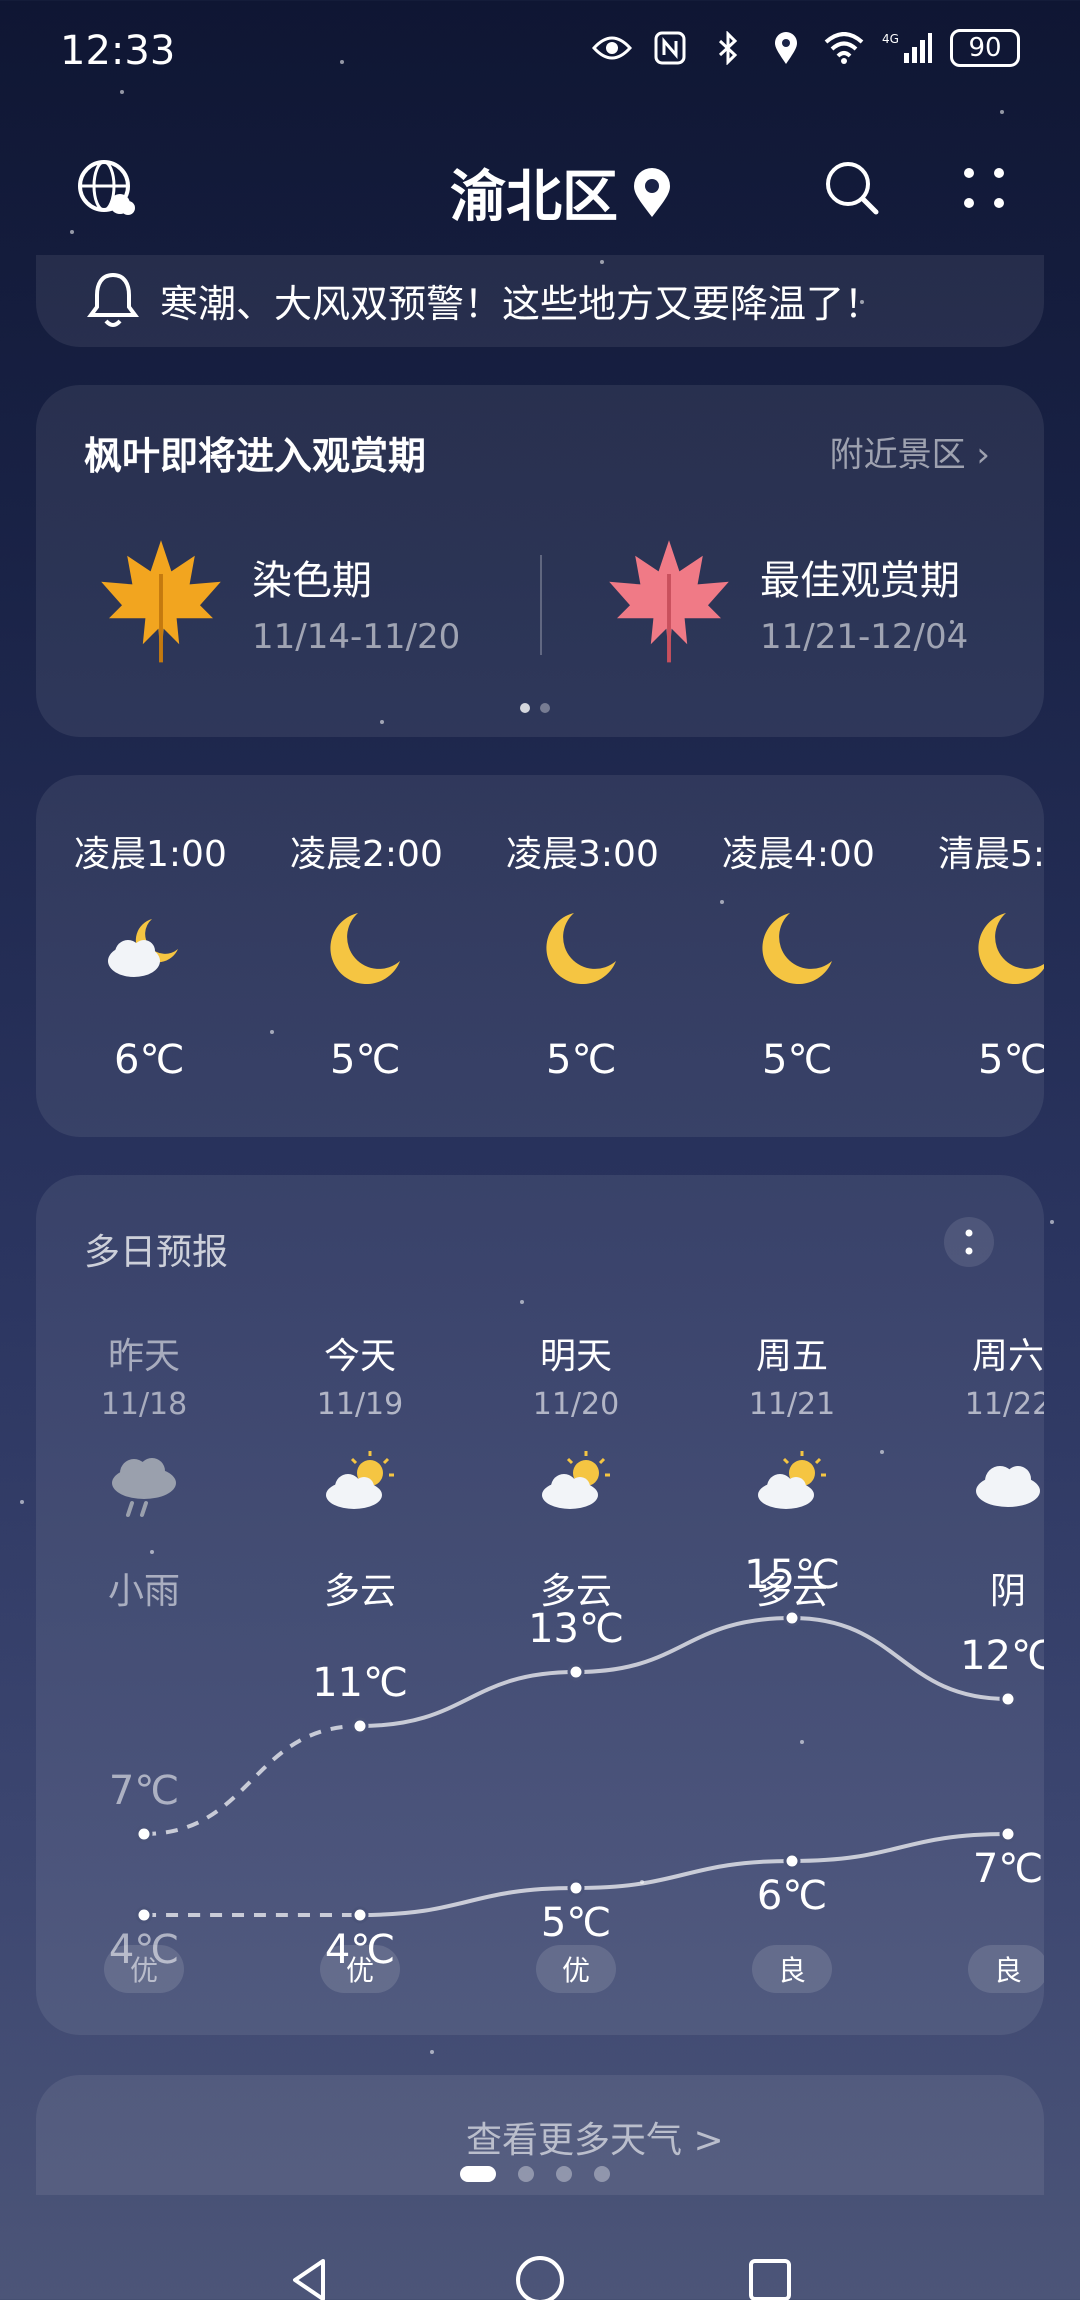  I want to click on phase-date-best: 11/21-12/04, so click(864, 637).